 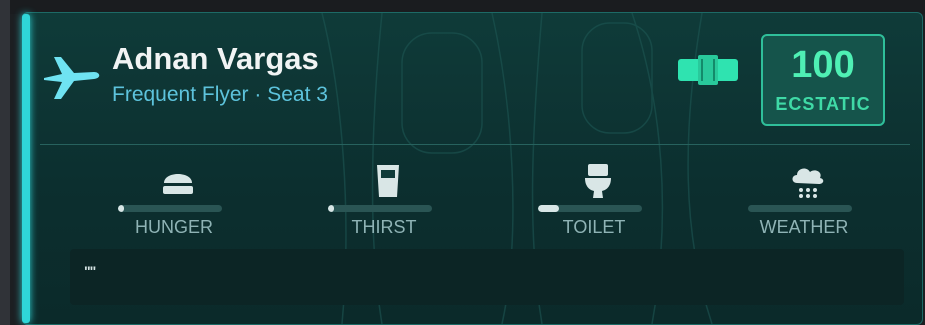 I want to click on mood-value: 100, so click(x=823, y=65).